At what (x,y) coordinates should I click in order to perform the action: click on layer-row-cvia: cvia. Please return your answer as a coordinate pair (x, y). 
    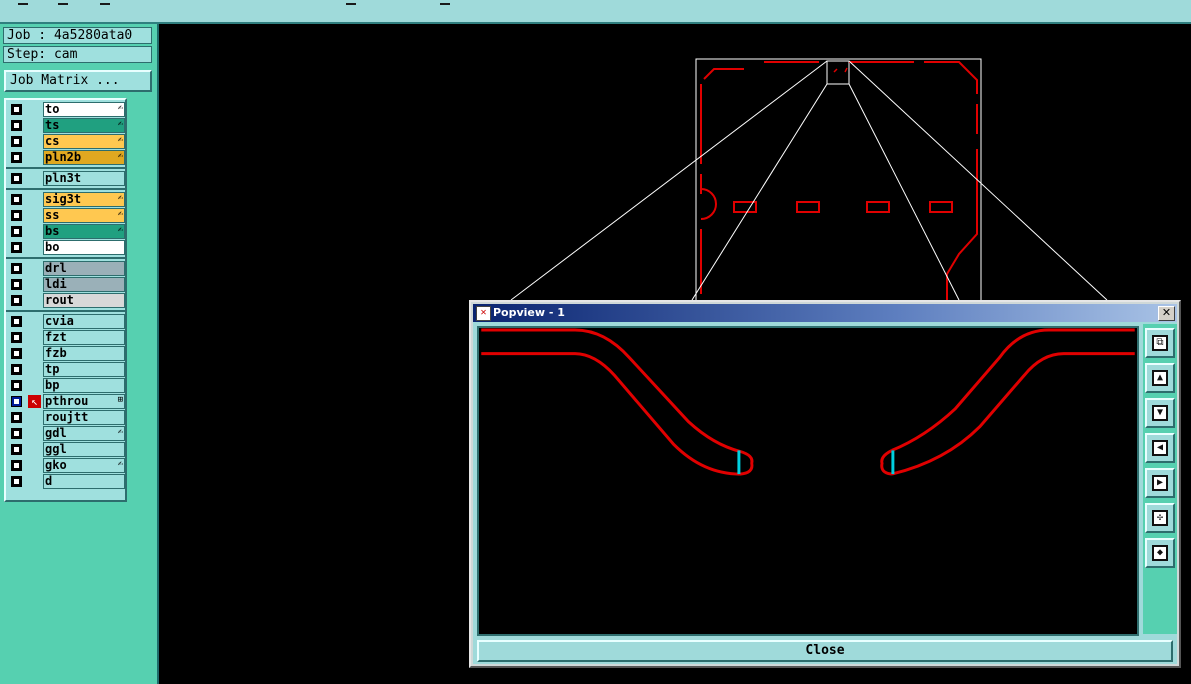
    Looking at the image, I should click on (66, 321).